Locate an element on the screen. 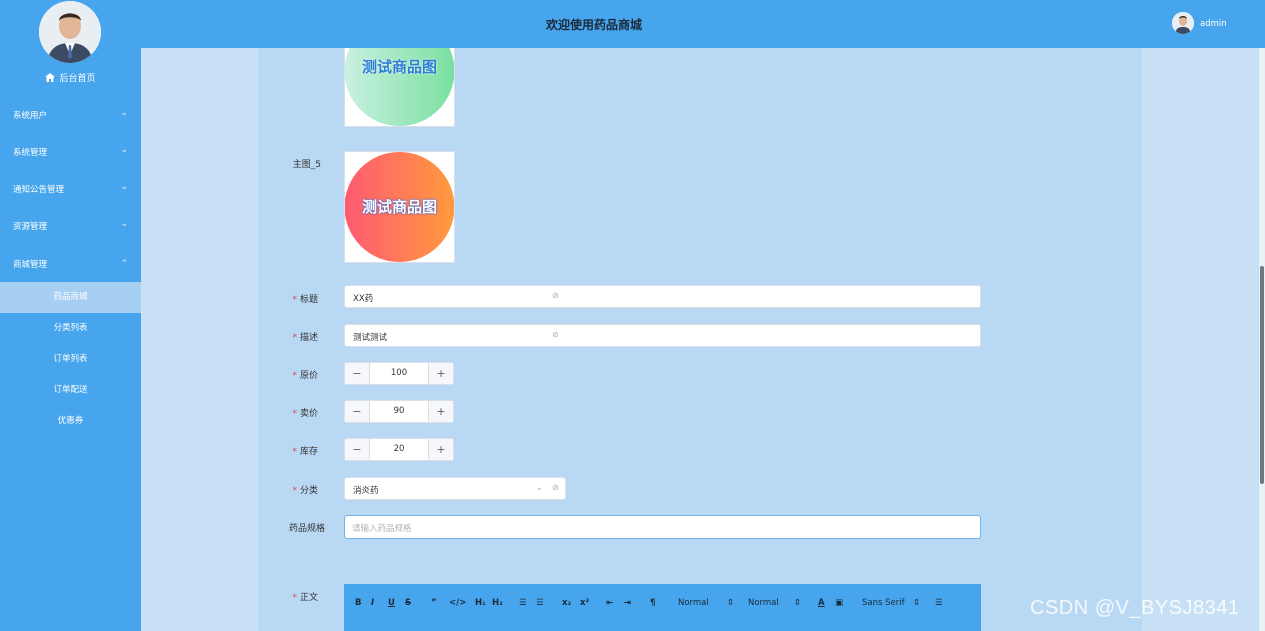 Image resolution: width=1265 pixels, height=631 pixels. spec-placeholder: 请输入药品规格 is located at coordinates (382, 529).